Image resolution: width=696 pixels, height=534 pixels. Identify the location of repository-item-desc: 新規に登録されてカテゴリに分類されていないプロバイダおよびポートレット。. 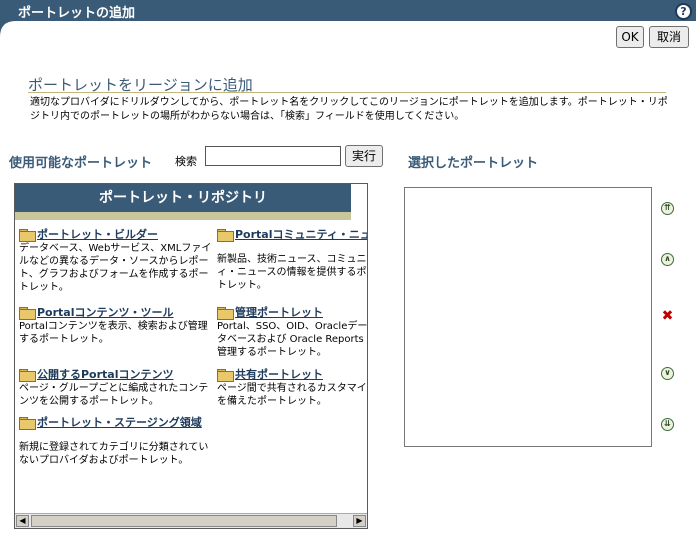
(114, 454).